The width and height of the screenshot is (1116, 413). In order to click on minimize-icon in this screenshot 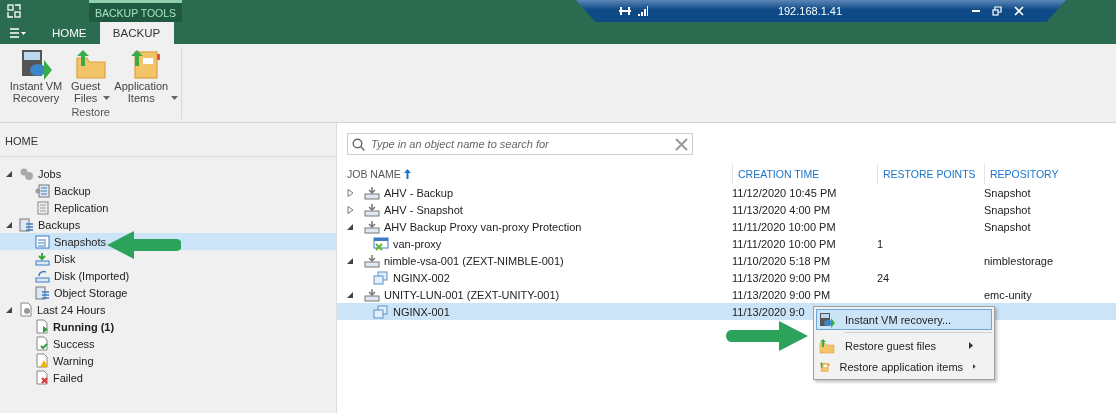, I will do `click(976, 11)`.